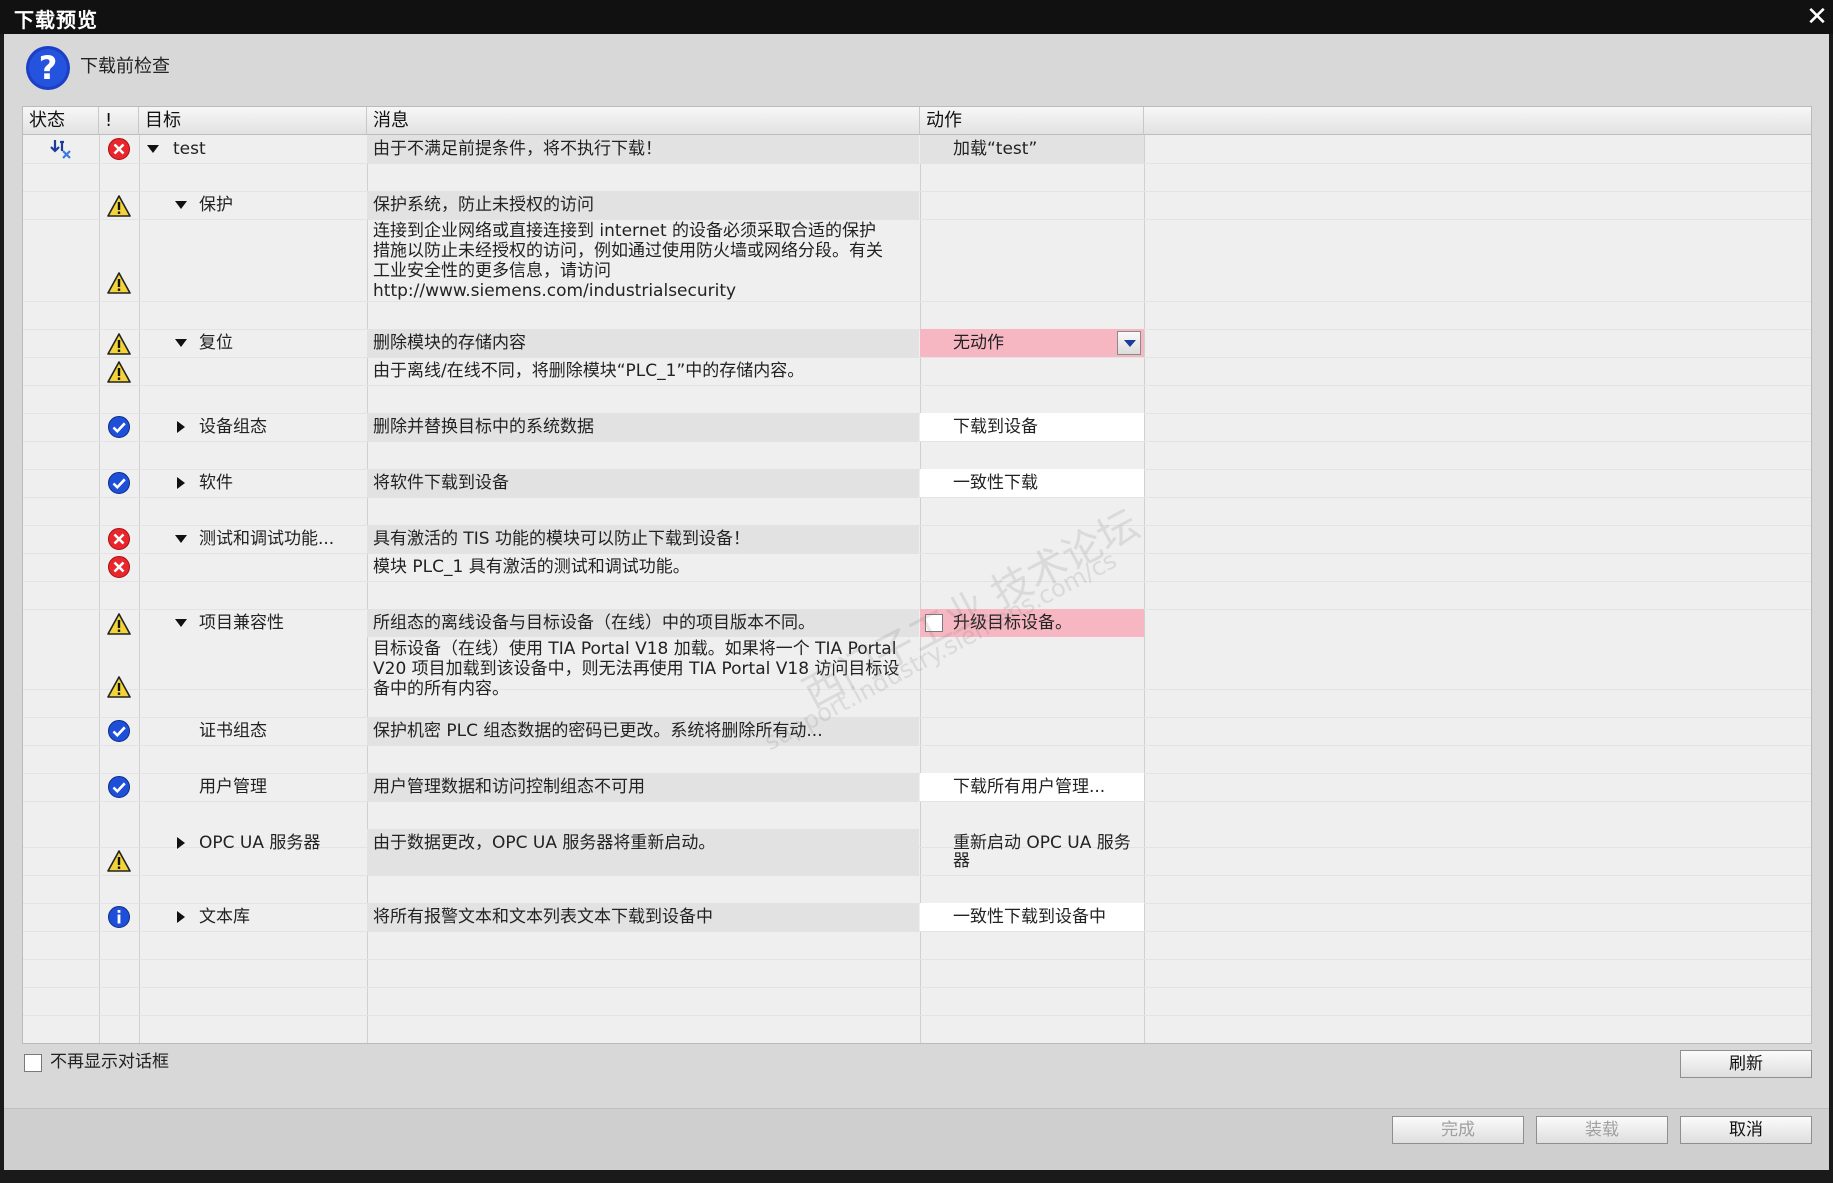  What do you see at coordinates (109, 1062) in the screenshot?
I see `dont-show-label: 不再显示对话框` at bounding box center [109, 1062].